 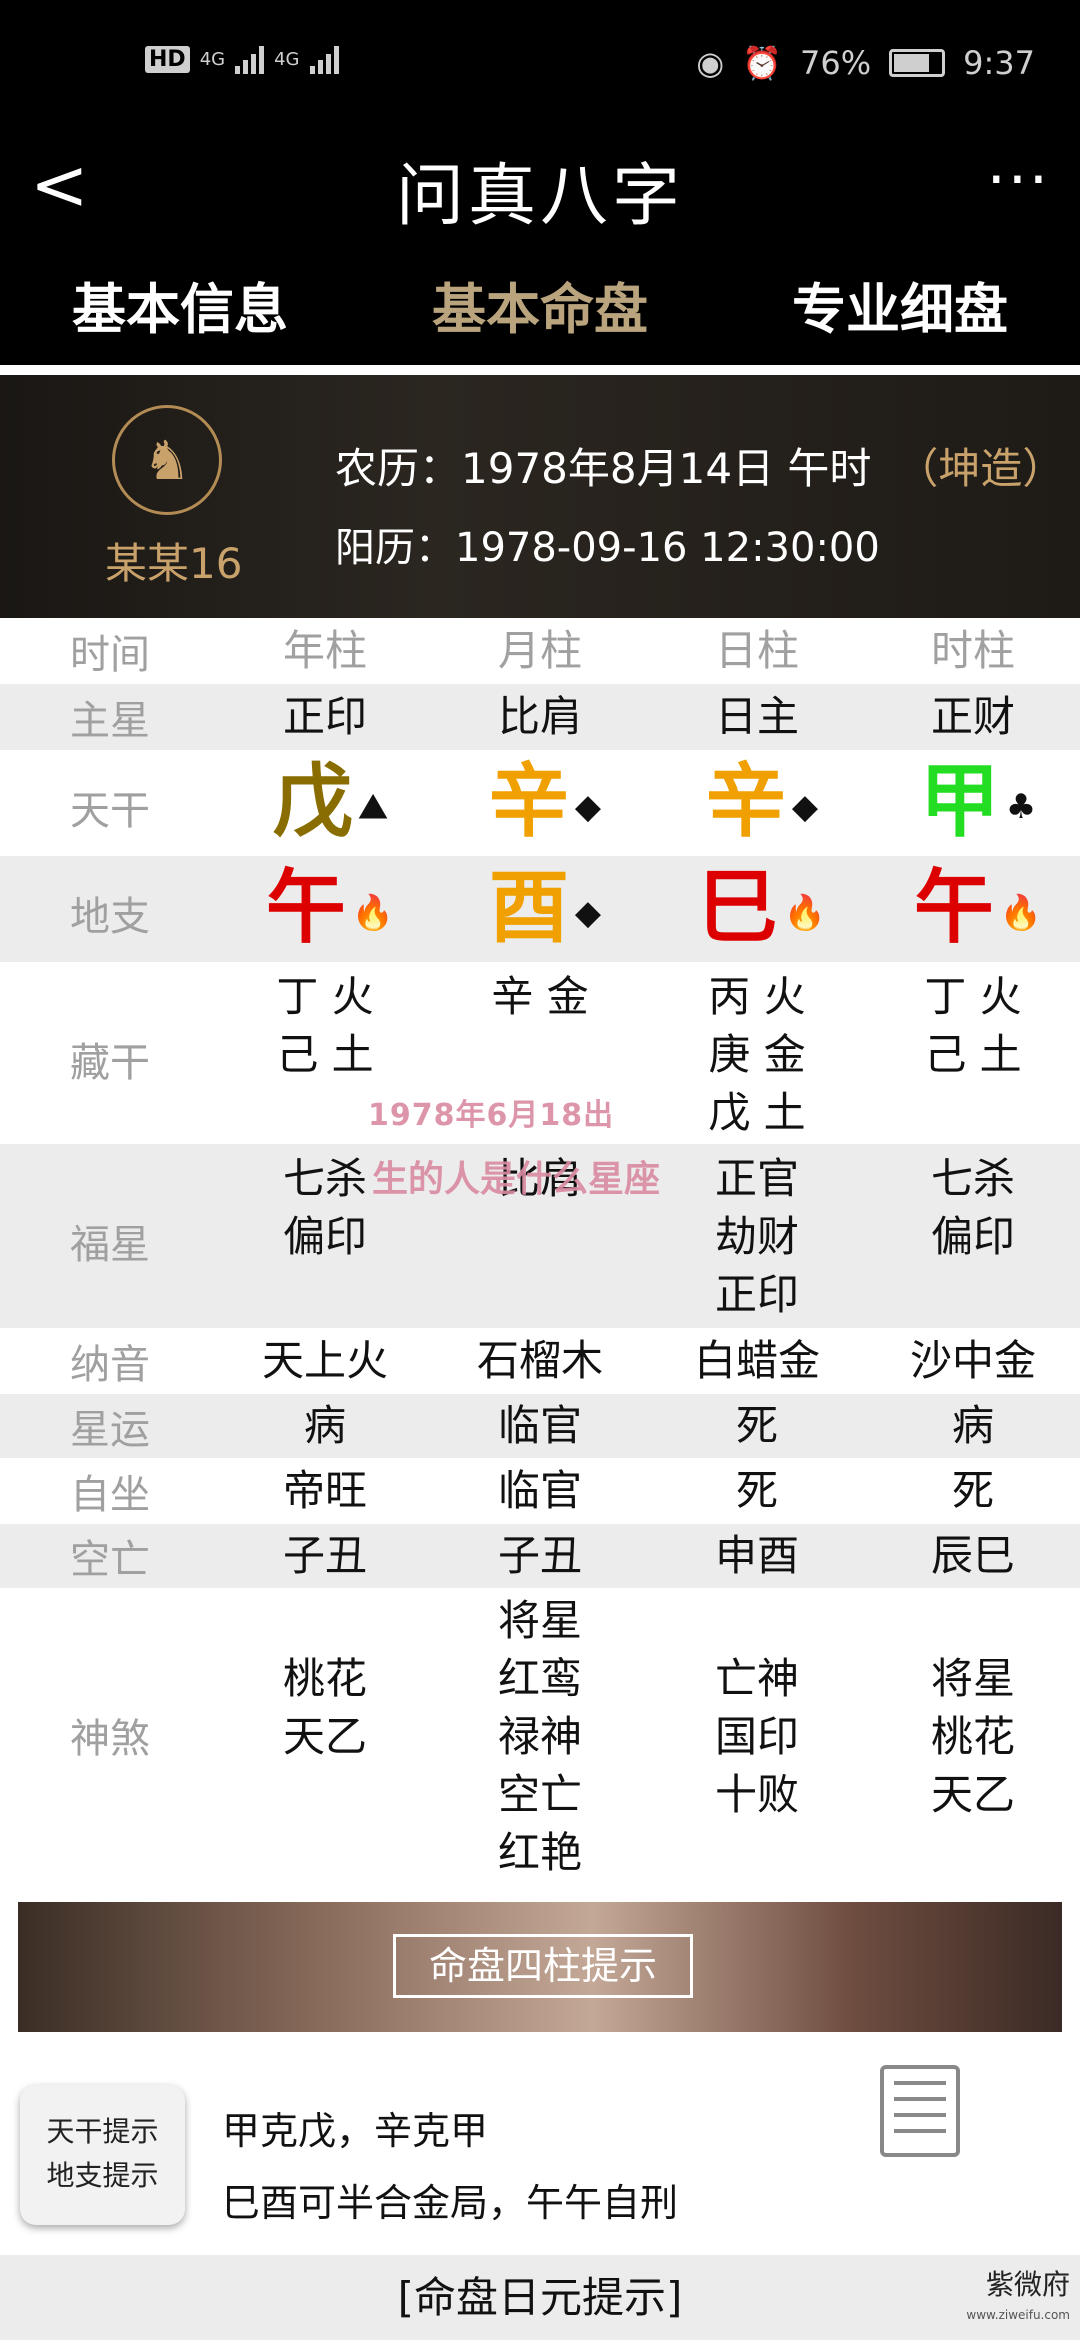 What do you see at coordinates (491, 1115) in the screenshot?
I see `watermark-line-1: 1978年6月18出` at bounding box center [491, 1115].